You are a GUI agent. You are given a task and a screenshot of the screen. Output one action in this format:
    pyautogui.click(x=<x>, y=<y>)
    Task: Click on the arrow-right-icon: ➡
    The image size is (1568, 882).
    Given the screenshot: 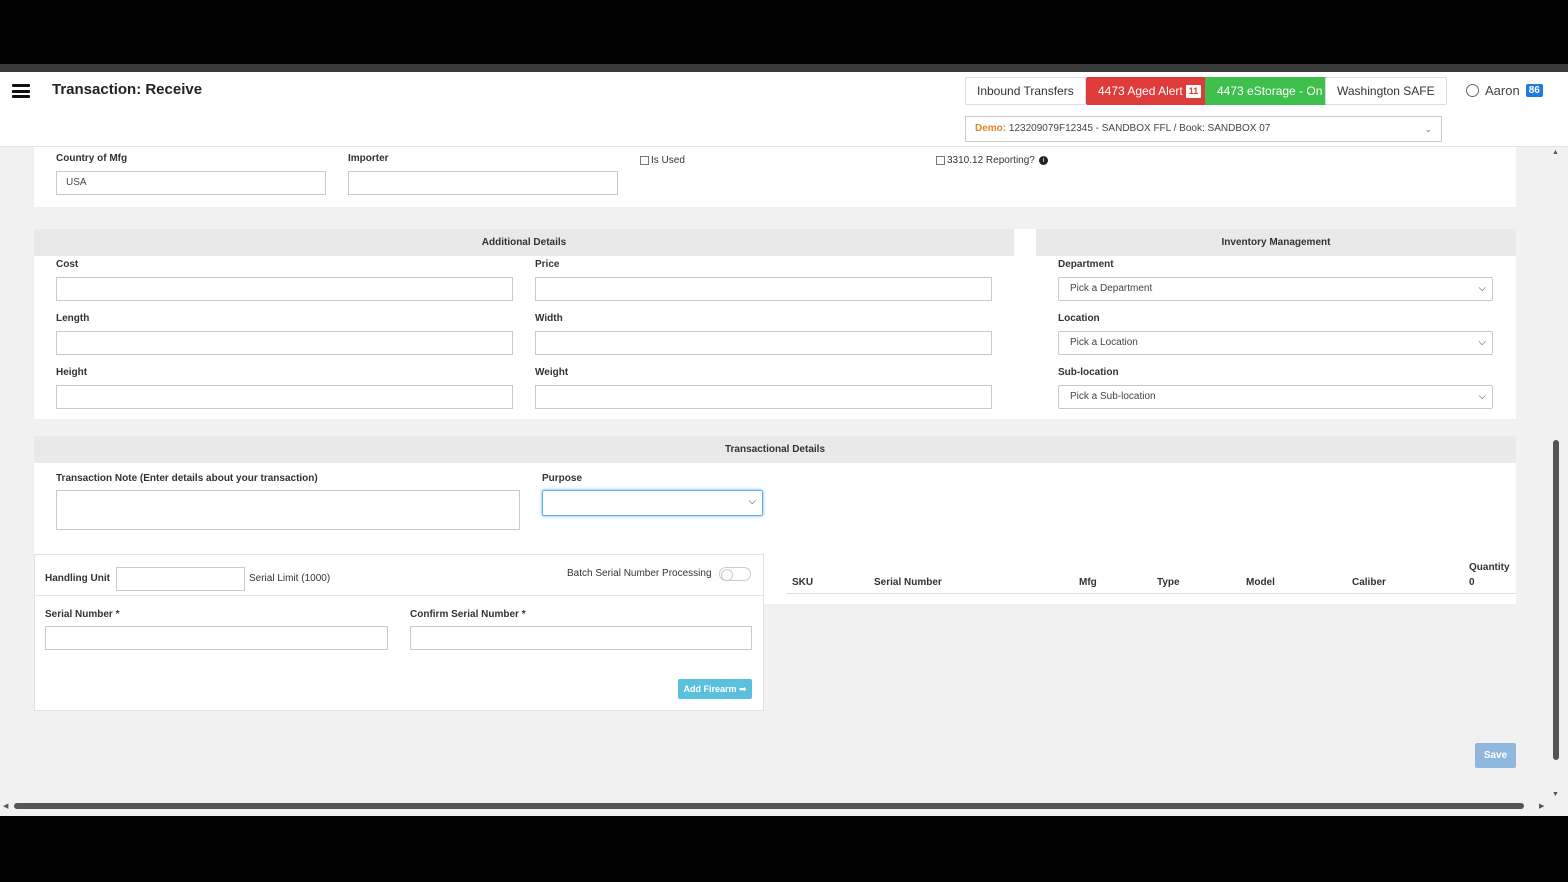 What is the action you would take?
    pyautogui.click(x=742, y=689)
    